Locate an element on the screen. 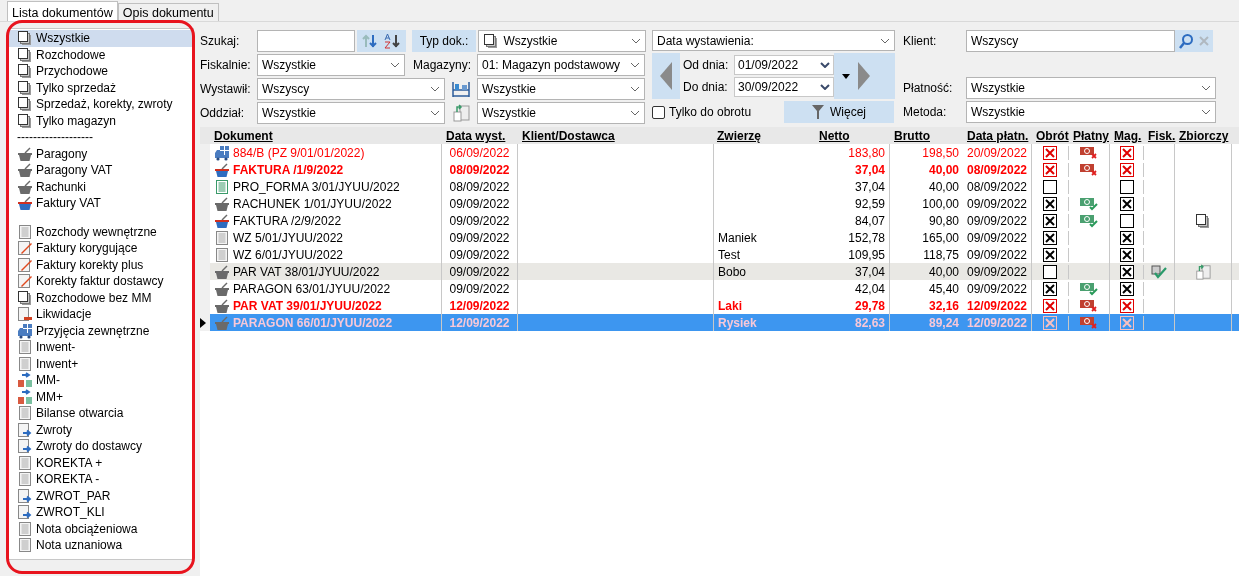 This screenshot has height=576, width=1239. sort-az-icon is located at coordinates (391, 41).